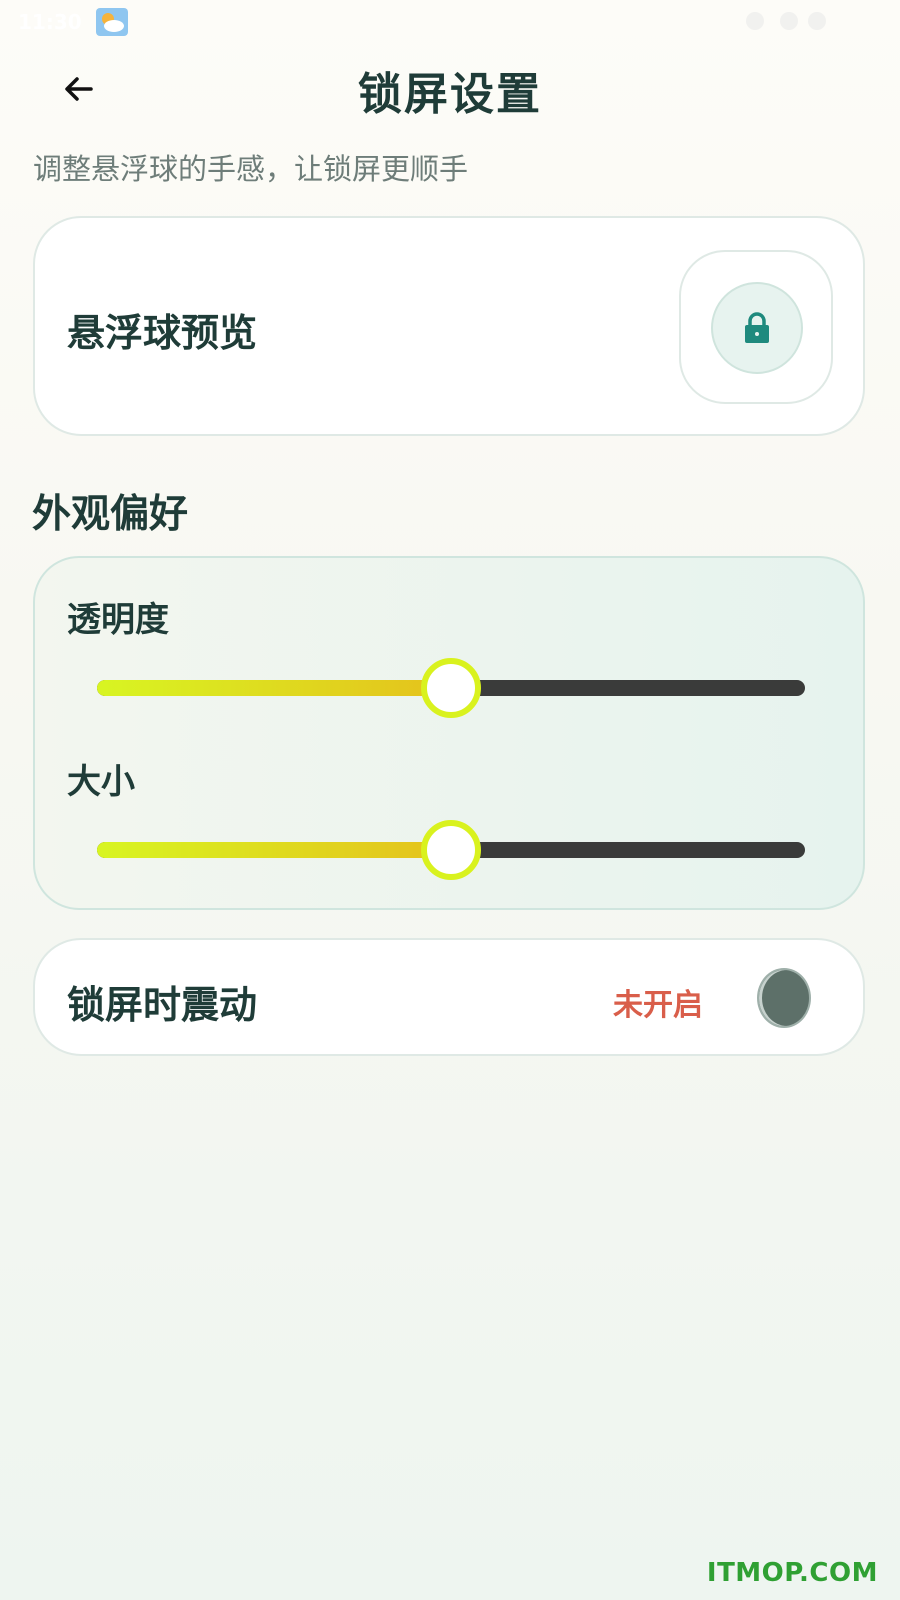  What do you see at coordinates (50, 22) in the screenshot?
I see `status-time: 11:30` at bounding box center [50, 22].